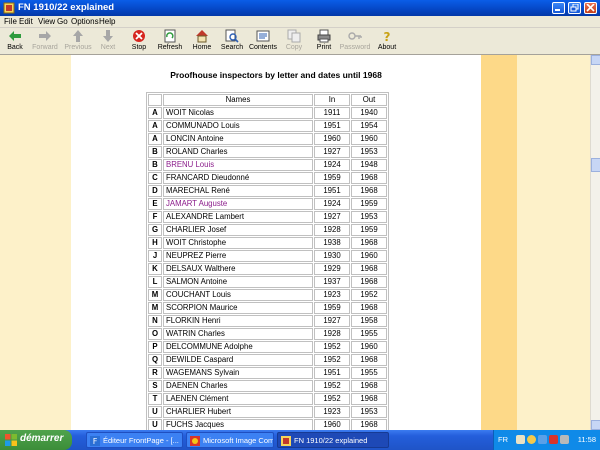  I want to click on row-out-year: 1948, so click(369, 165).